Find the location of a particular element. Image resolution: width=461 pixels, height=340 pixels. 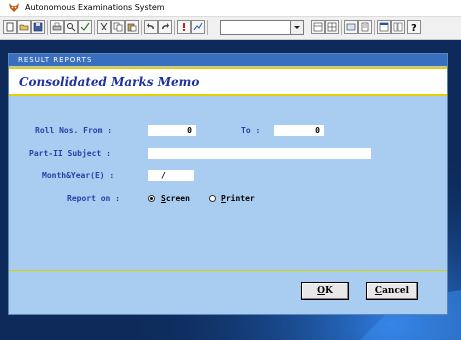

subject-input is located at coordinates (259, 153).